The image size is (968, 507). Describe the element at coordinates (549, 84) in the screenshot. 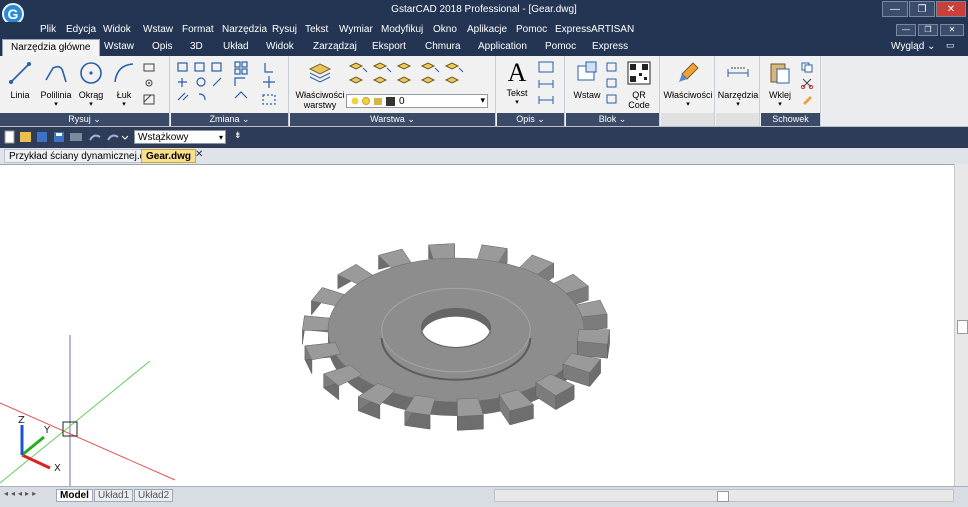

I see `dimension-tools-icon` at that location.